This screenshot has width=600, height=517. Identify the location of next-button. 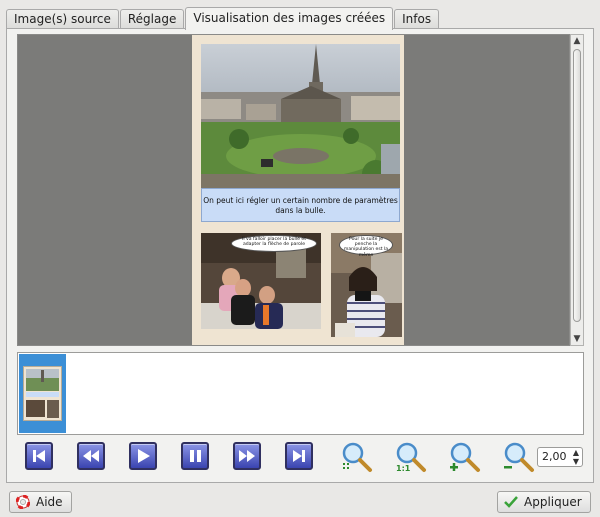
(247, 456).